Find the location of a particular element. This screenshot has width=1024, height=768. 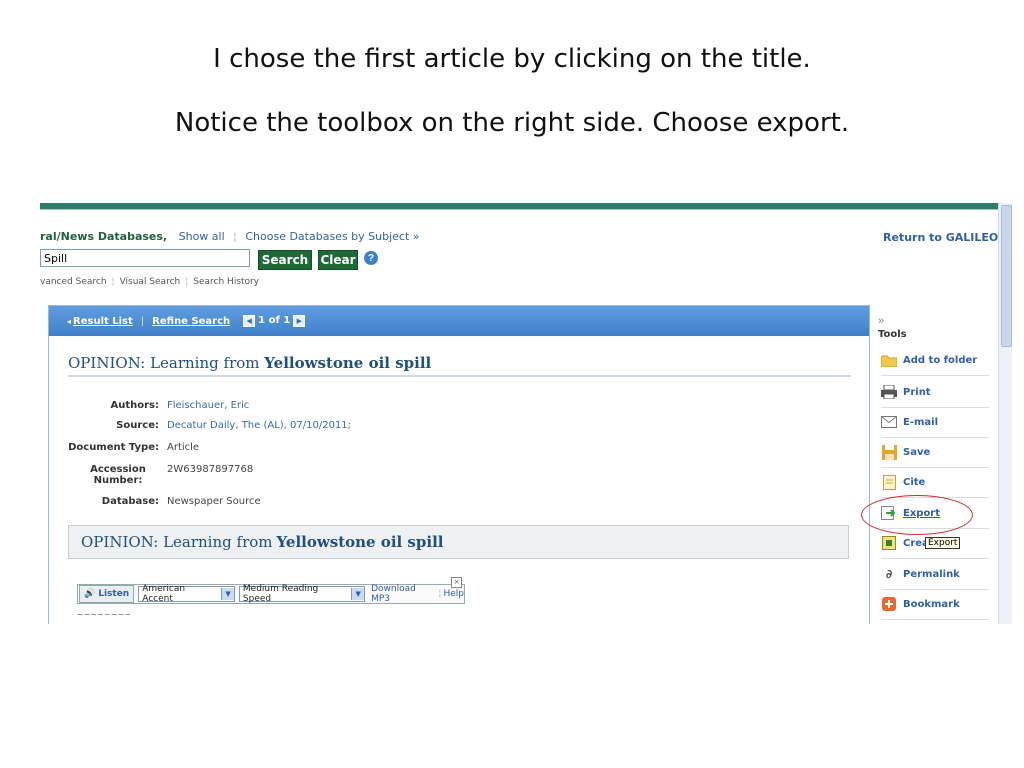

download-mp3-link: Download MP3 is located at coordinates (403, 594).